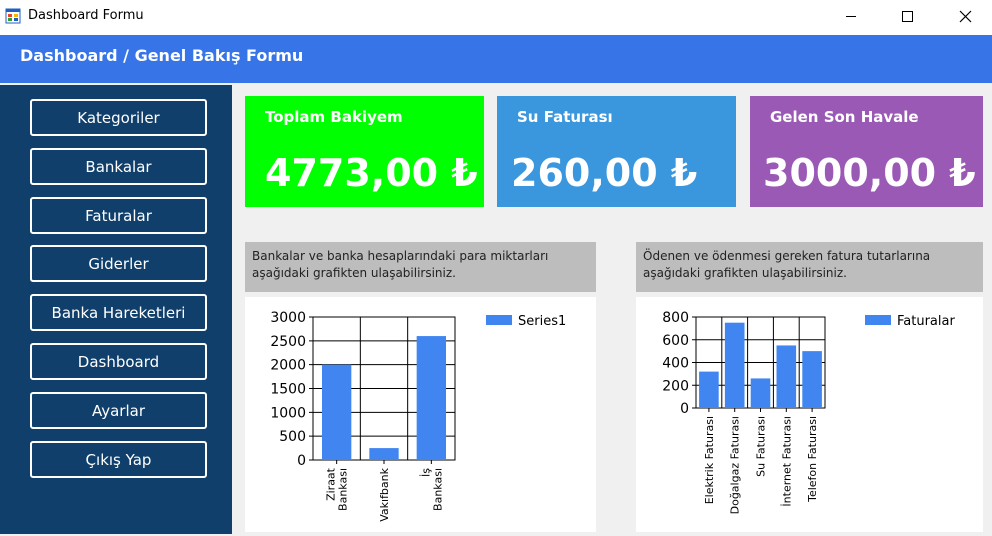  I want to click on minimize-icon, so click(851, 16).